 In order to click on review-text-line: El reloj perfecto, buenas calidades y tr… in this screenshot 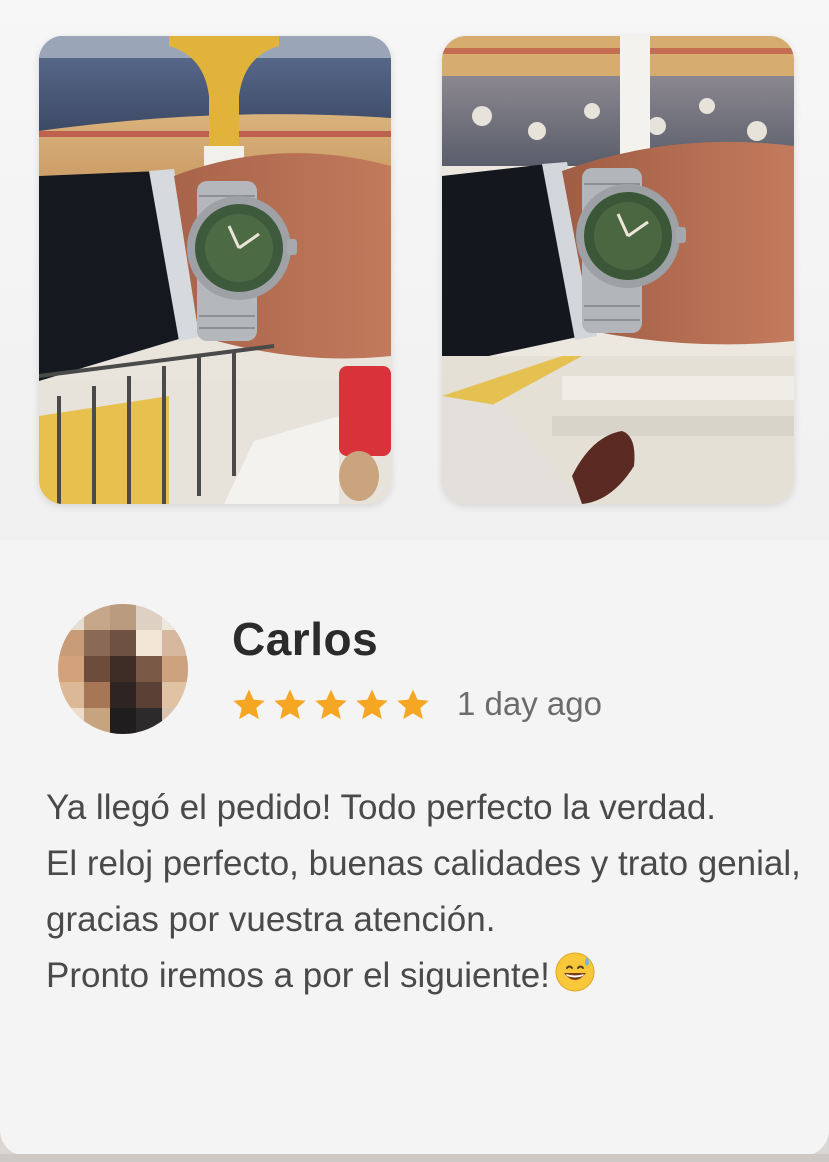, I will do `click(423, 891)`.